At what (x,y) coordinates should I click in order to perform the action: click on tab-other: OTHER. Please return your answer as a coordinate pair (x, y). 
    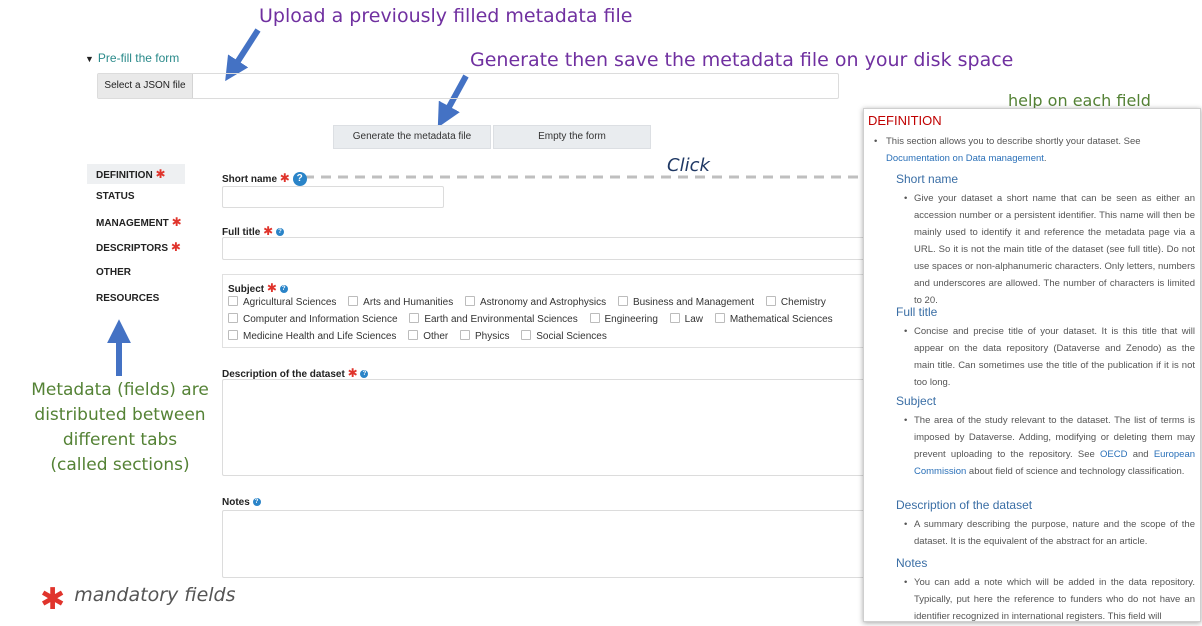
    Looking at the image, I should click on (136, 273).